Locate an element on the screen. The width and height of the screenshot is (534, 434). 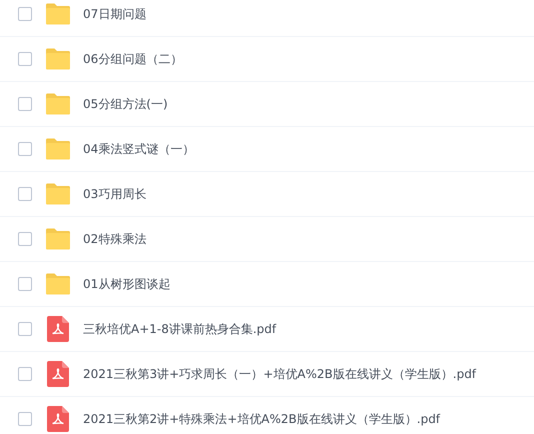
folder-name: 02特殊乘法 is located at coordinates (114, 239).